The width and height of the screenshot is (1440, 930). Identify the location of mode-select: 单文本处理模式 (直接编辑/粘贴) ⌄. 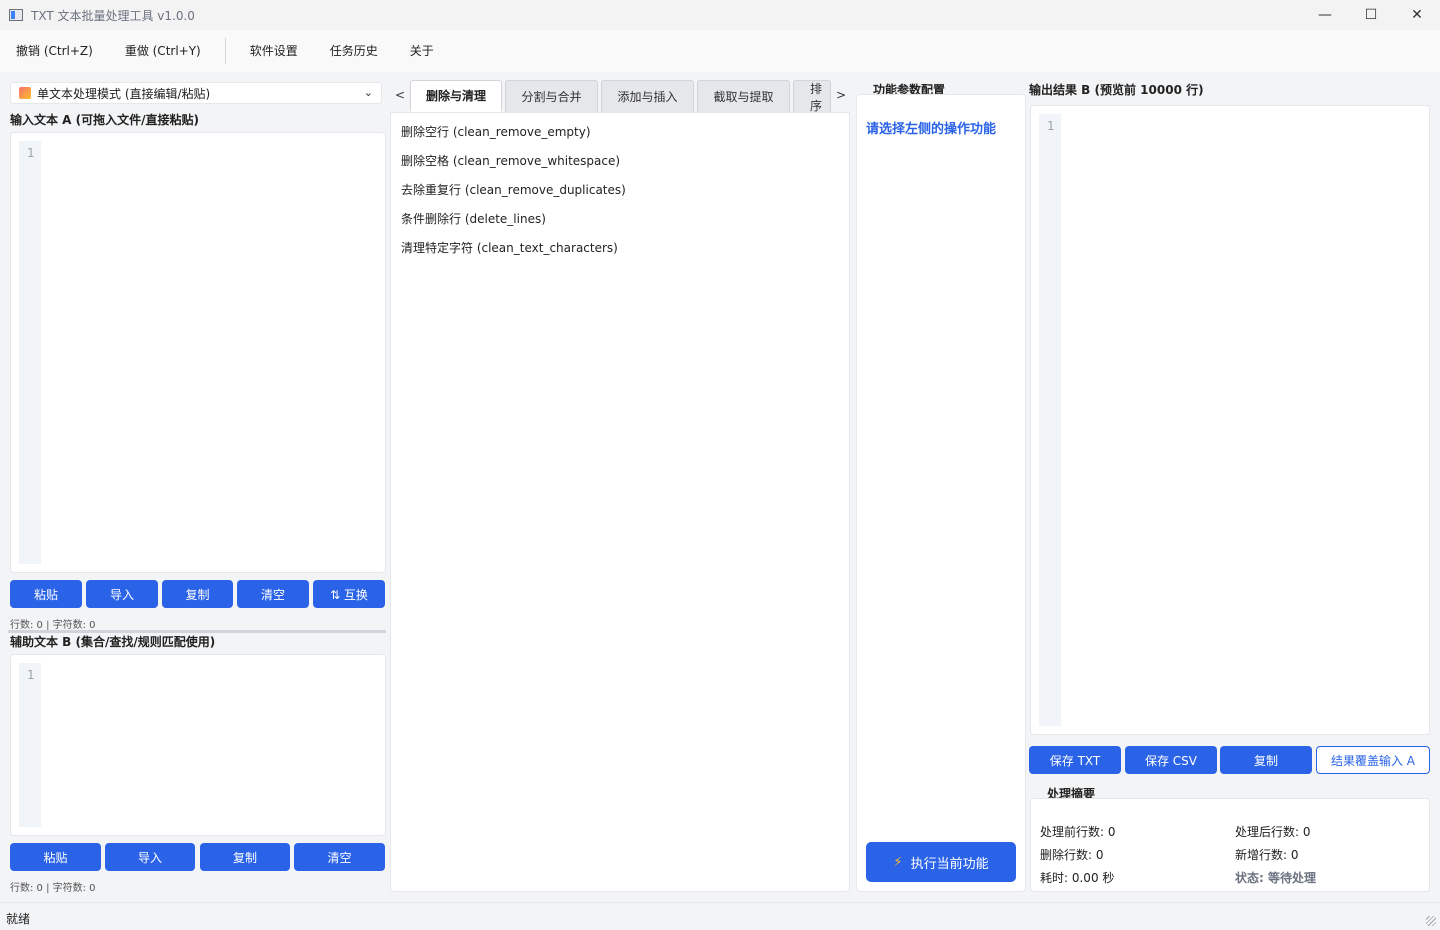
(196, 93).